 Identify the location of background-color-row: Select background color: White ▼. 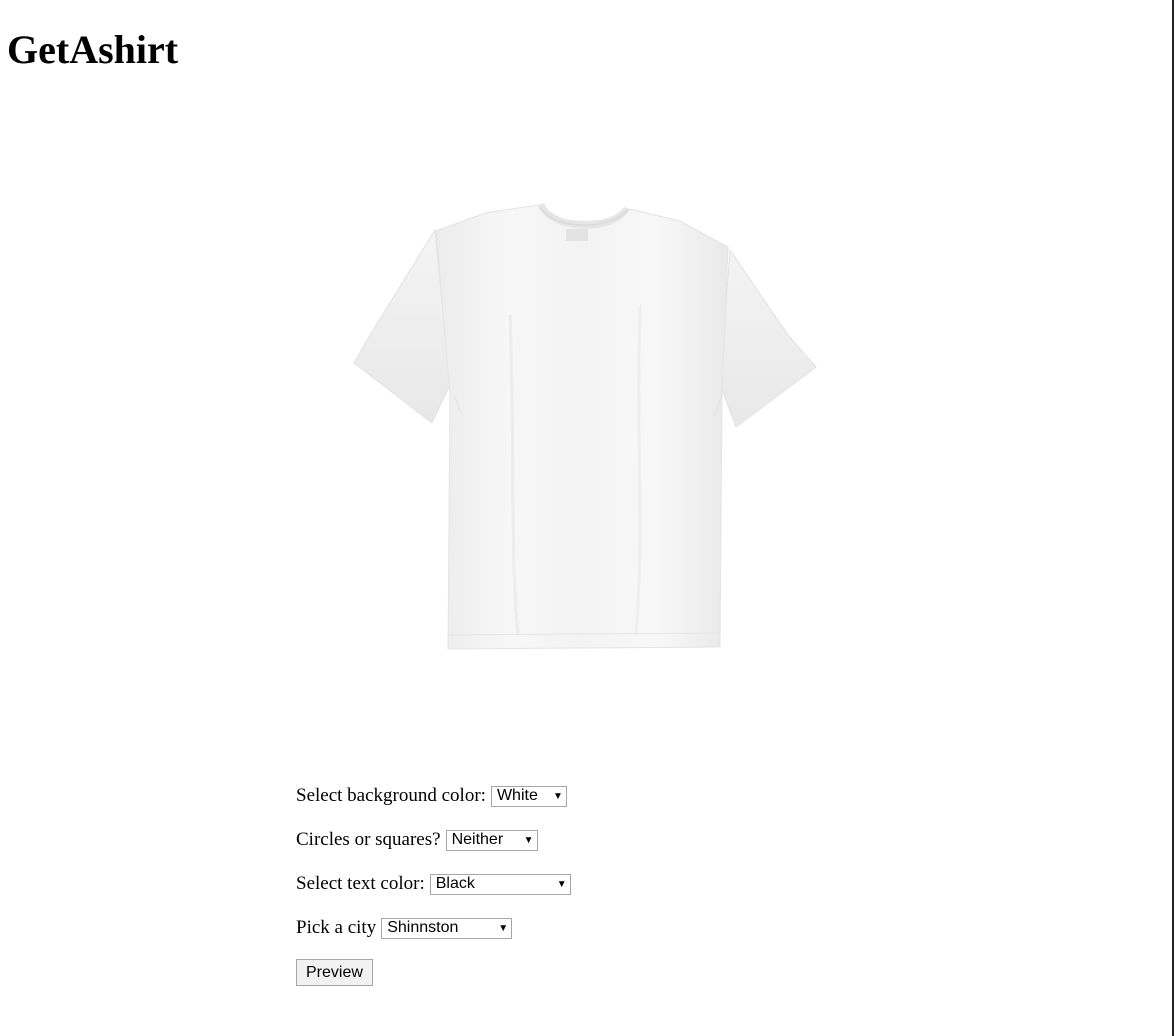
(433, 796).